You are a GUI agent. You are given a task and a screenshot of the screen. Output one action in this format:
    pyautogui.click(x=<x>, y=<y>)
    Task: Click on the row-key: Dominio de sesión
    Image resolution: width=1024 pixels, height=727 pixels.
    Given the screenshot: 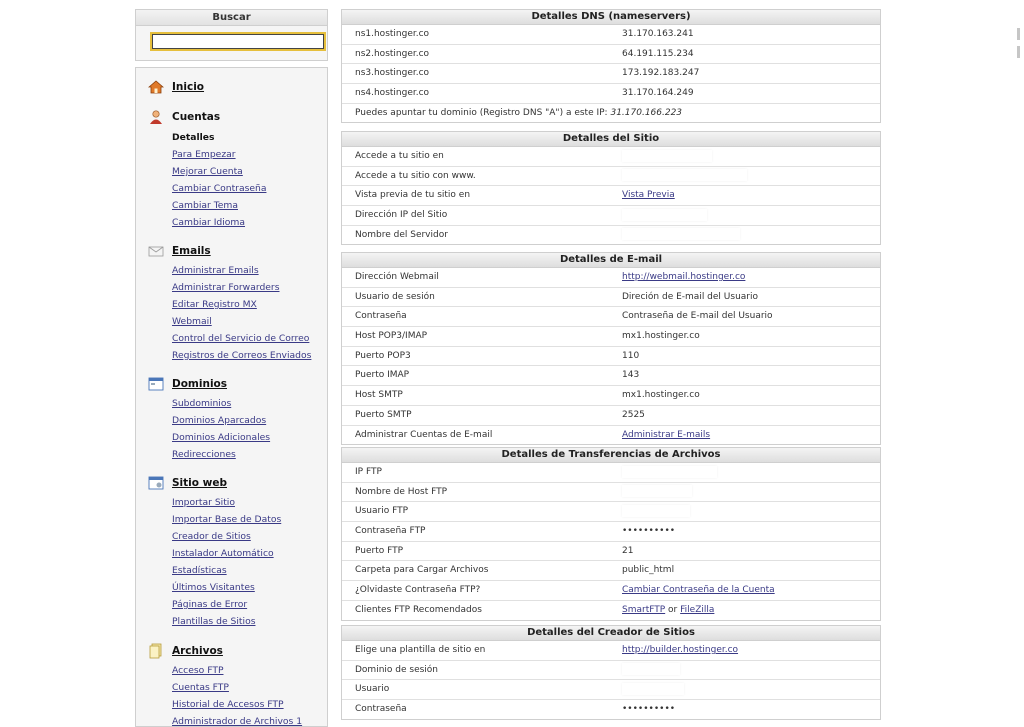 What is the action you would take?
    pyautogui.click(x=397, y=669)
    